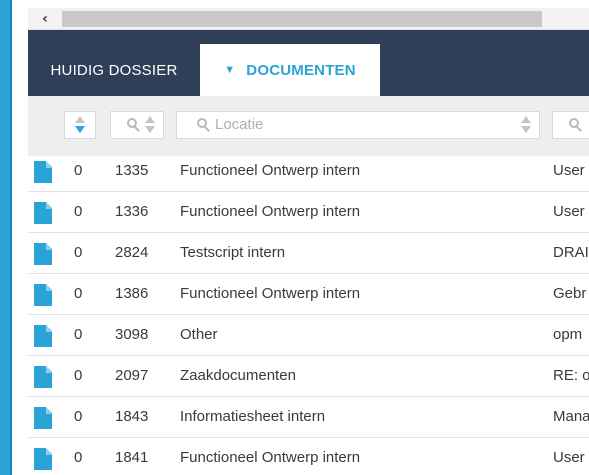 Image resolution: width=589 pixels, height=475 pixels. What do you see at coordinates (199, 334) in the screenshot?
I see `row-type: Other` at bounding box center [199, 334].